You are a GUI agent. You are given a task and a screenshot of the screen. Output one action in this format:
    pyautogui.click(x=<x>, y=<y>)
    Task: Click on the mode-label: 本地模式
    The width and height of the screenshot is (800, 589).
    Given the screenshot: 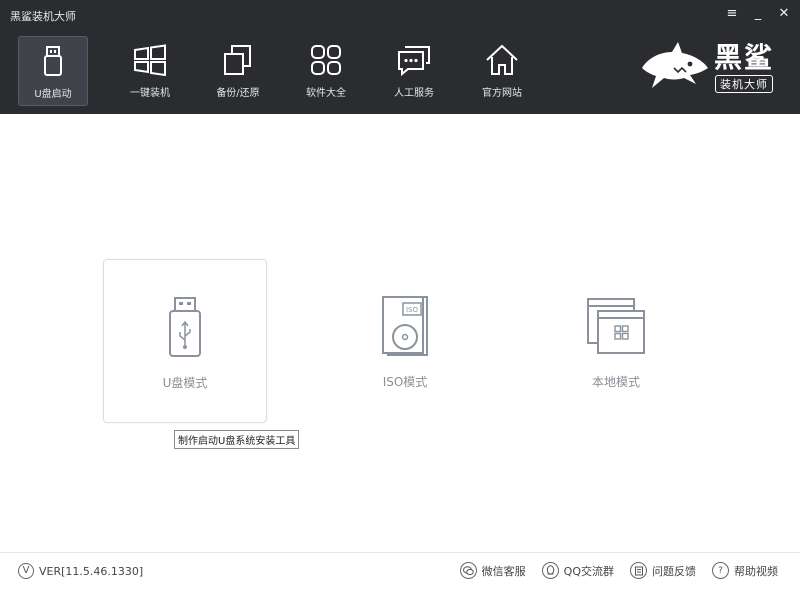 What is the action you would take?
    pyautogui.click(x=615, y=382)
    